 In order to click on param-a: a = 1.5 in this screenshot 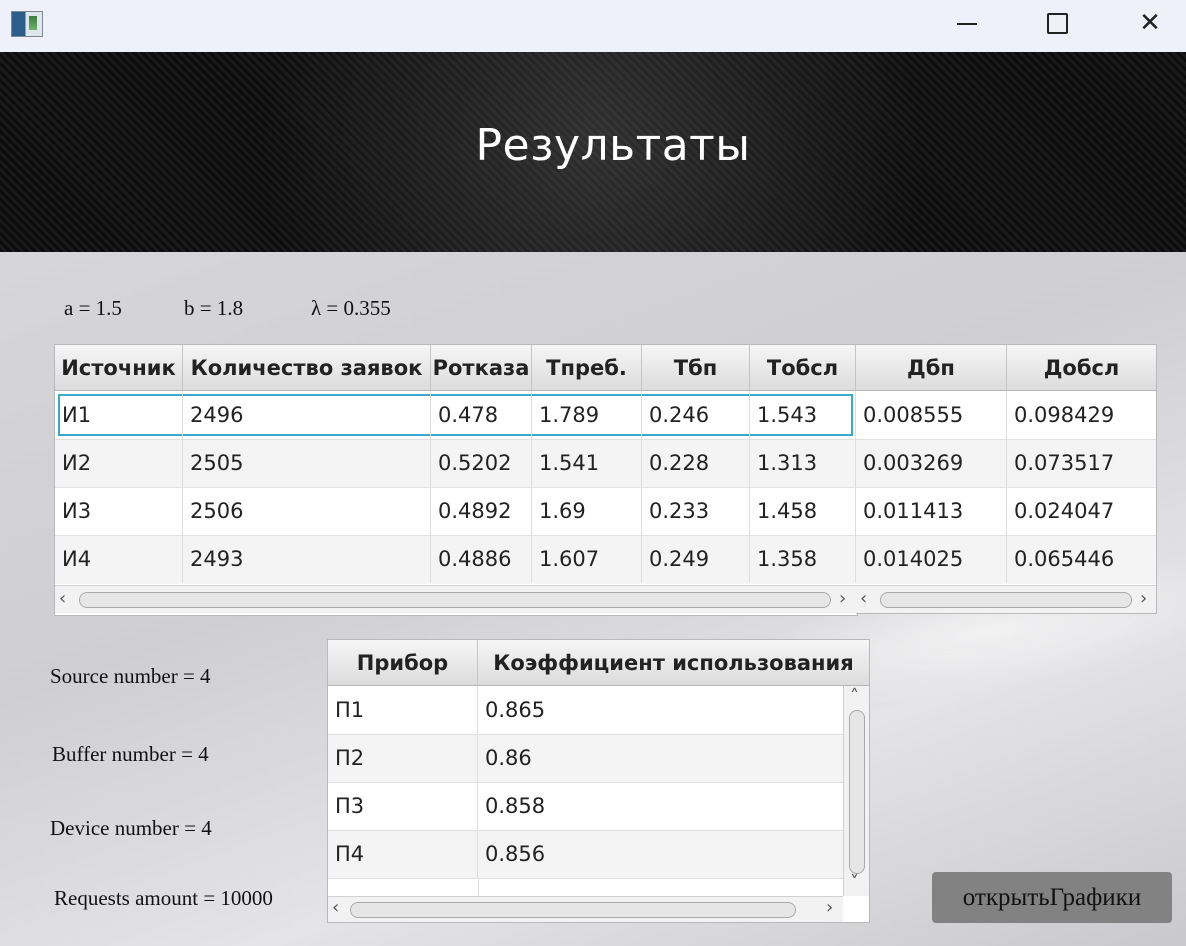, I will do `click(93, 308)`.